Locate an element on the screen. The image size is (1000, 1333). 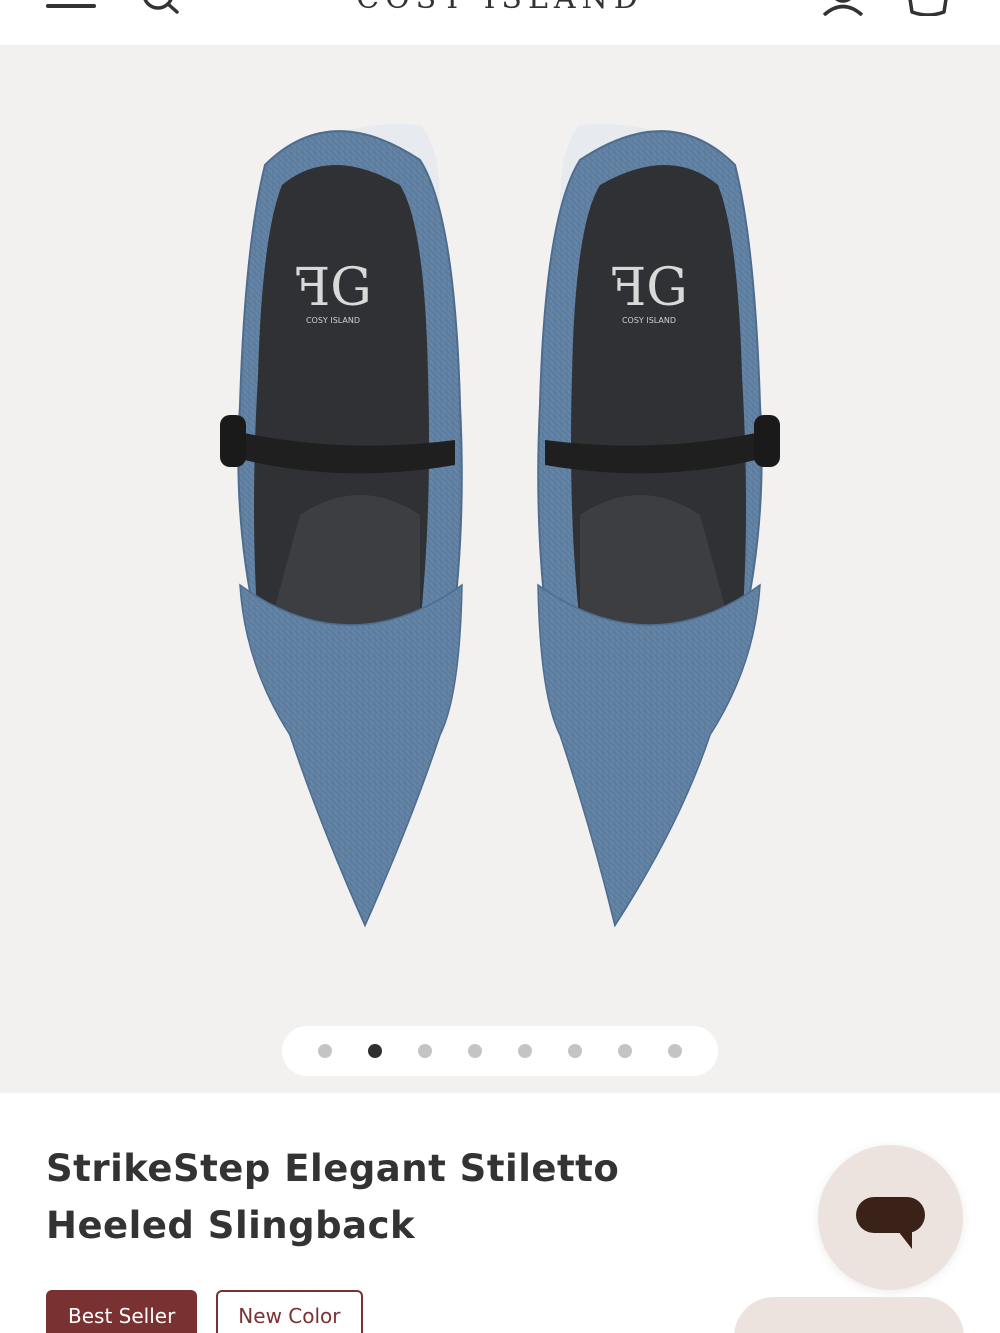
brand-wordmark: COSY ISLAND is located at coordinates (500, 8).